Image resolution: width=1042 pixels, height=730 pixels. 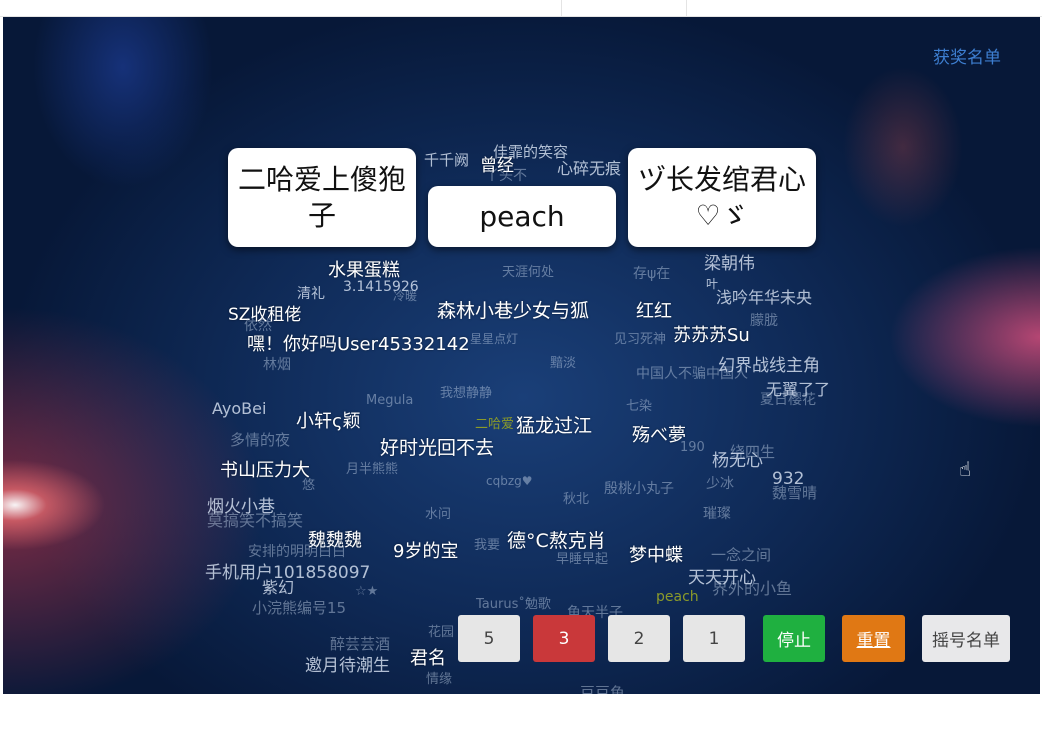 What do you see at coordinates (260, 440) in the screenshot?
I see `name-cloud-item: 多情的夜` at bounding box center [260, 440].